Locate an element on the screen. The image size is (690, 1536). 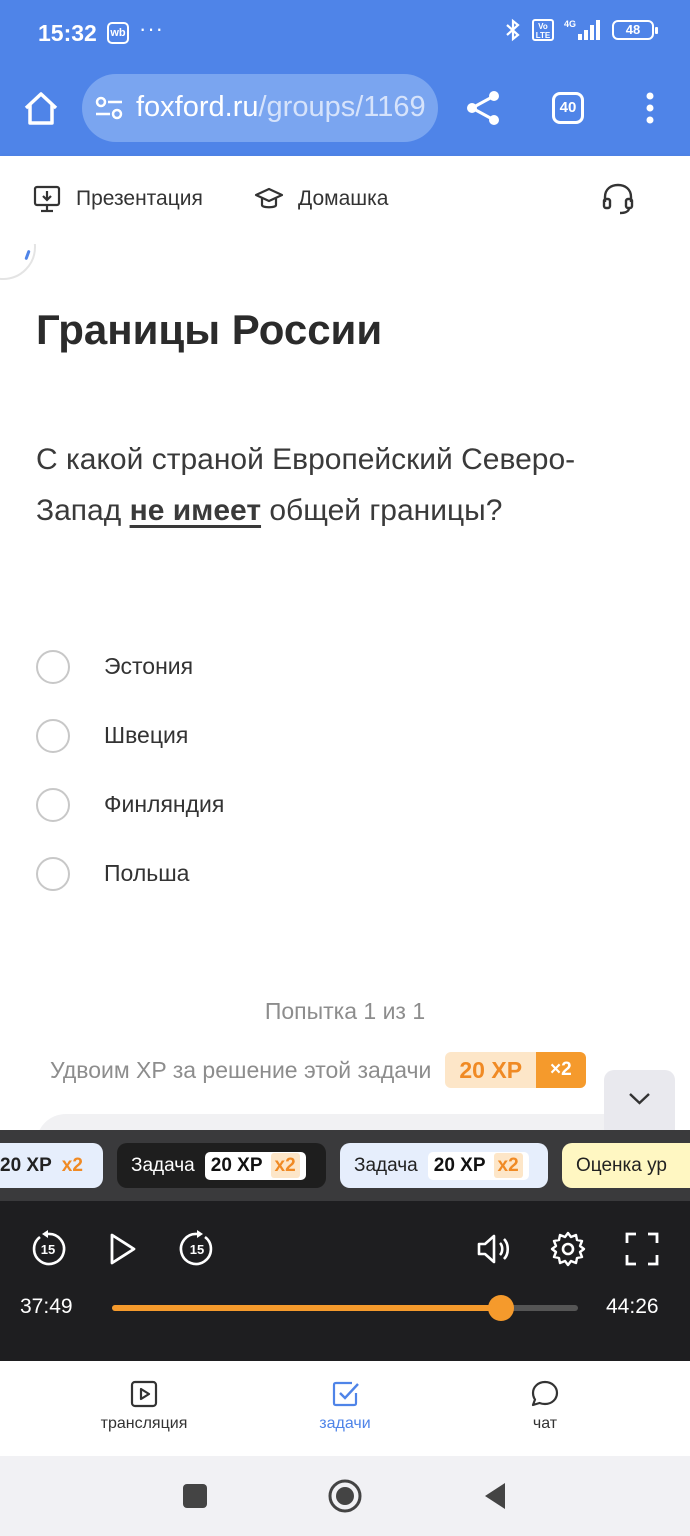
bottom-nav: трансляция задачи чат is located at coordinates (345, 1408).